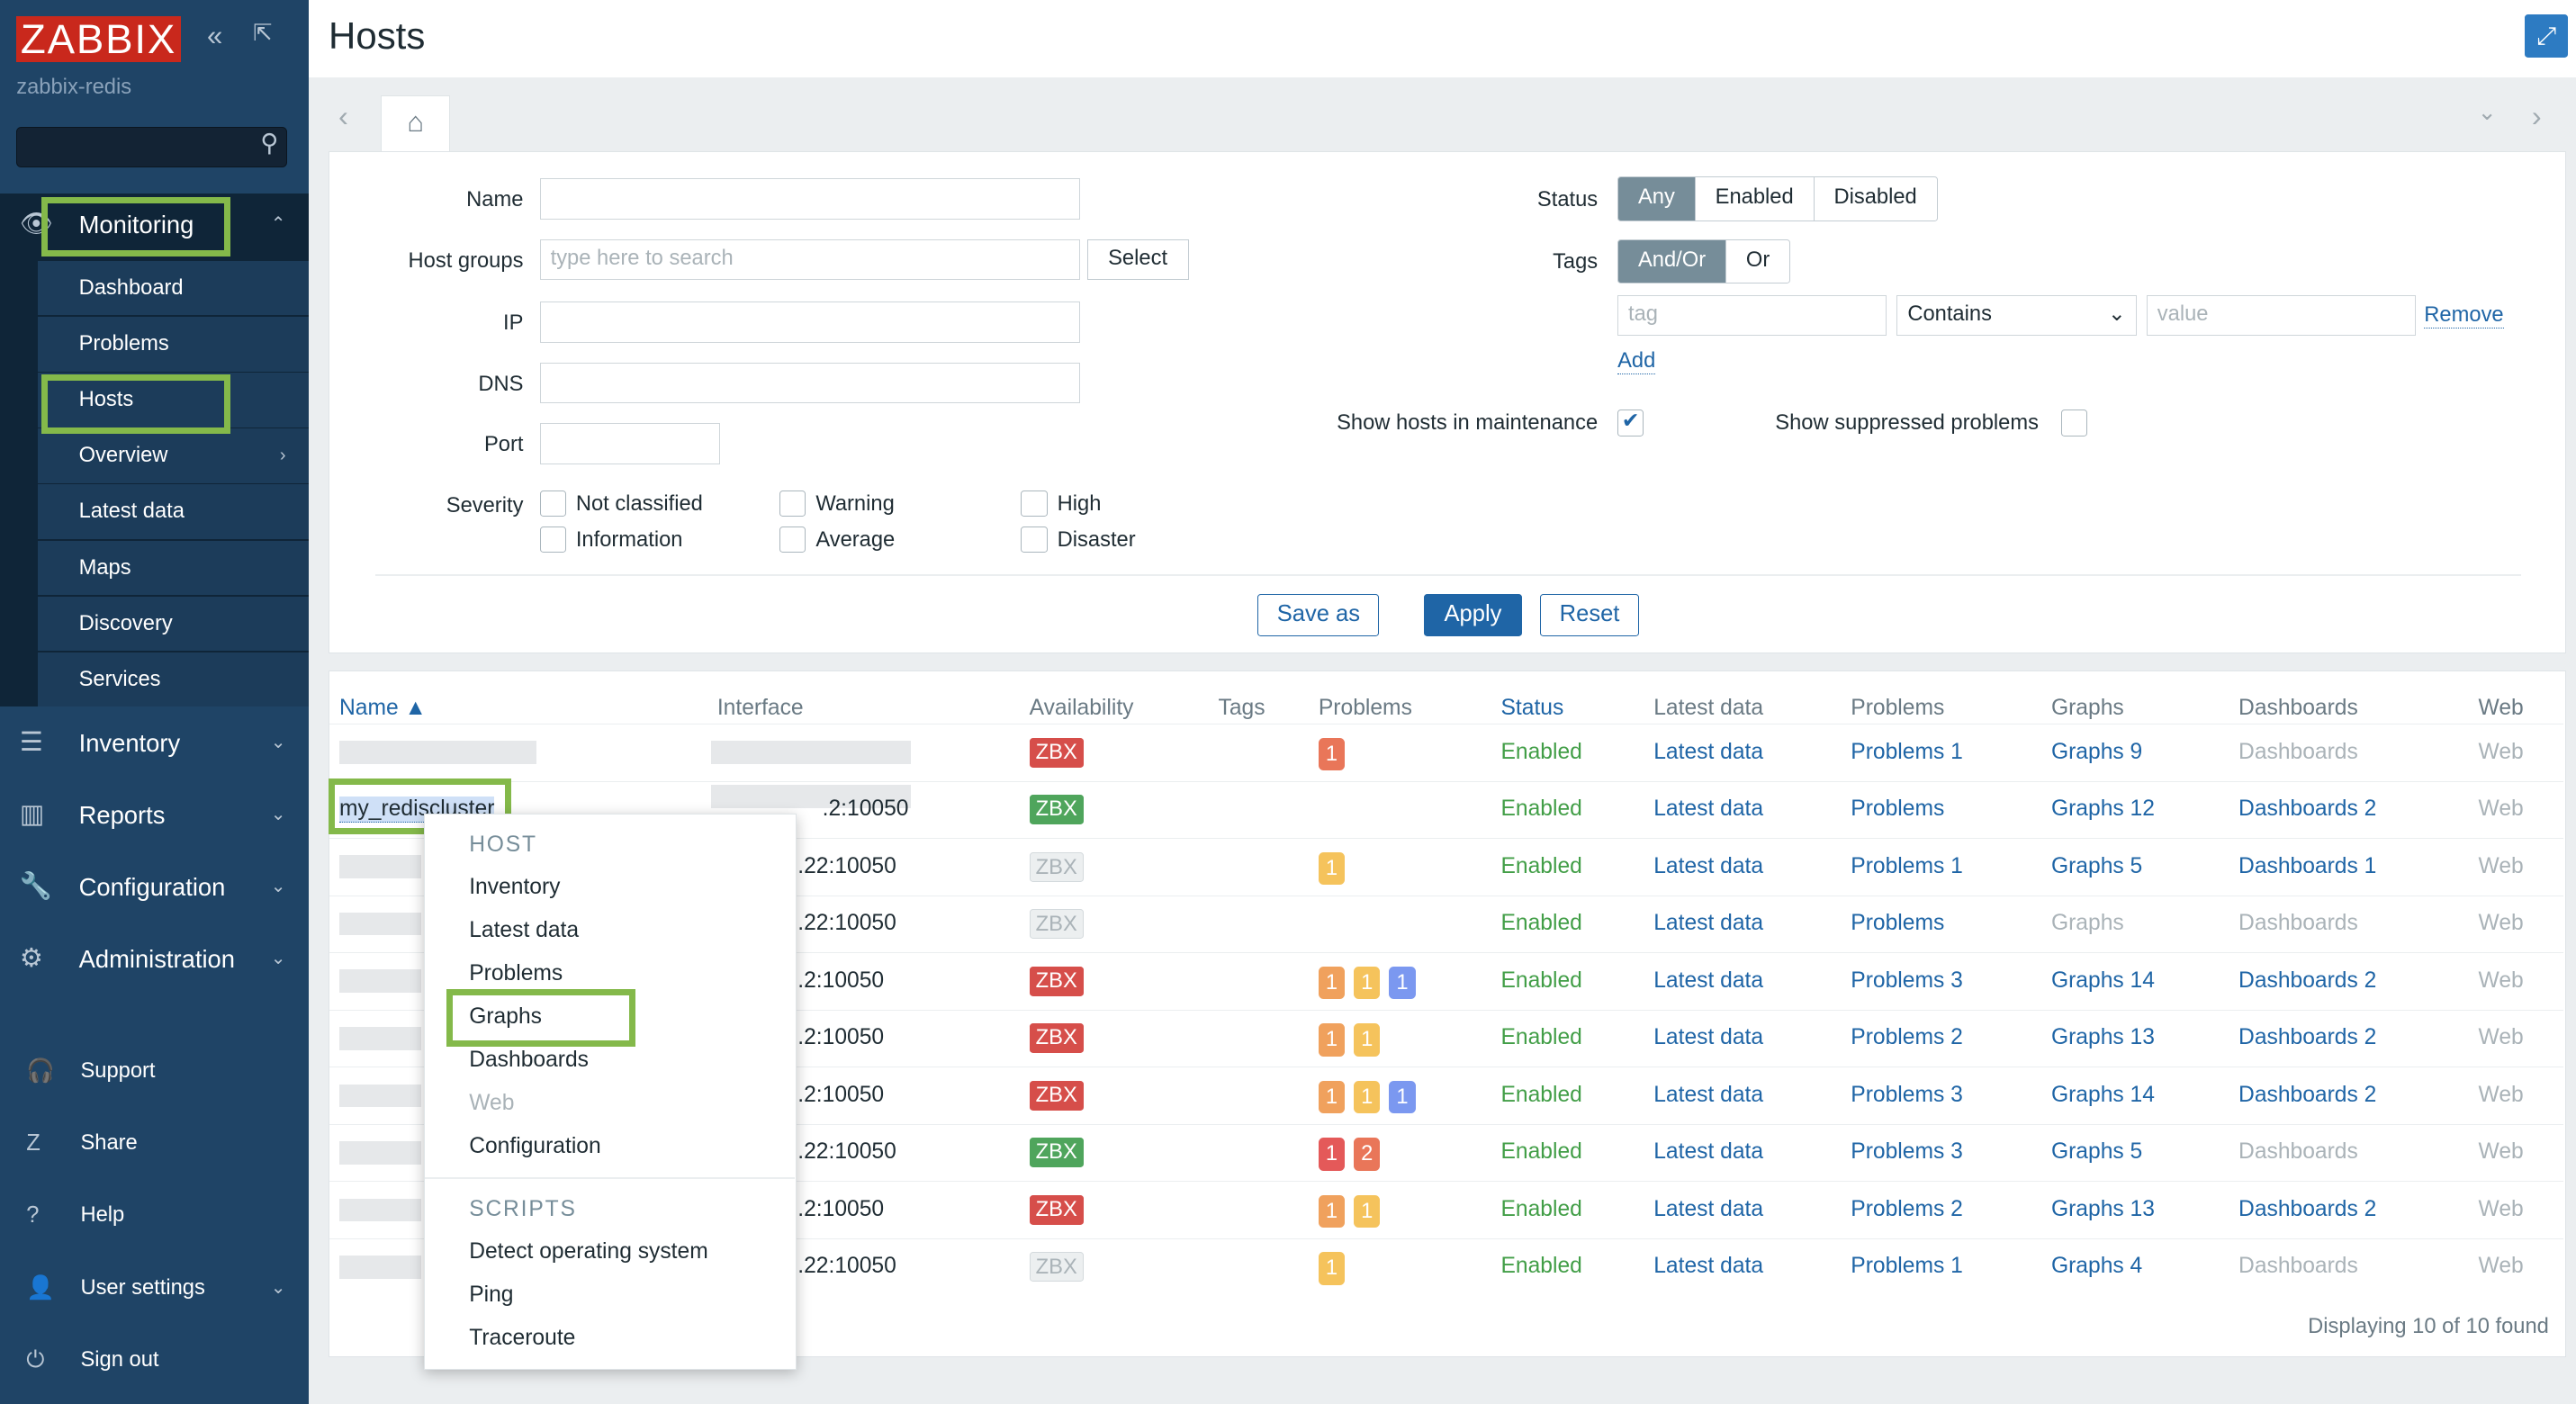  What do you see at coordinates (810, 199) in the screenshot?
I see `name-input` at bounding box center [810, 199].